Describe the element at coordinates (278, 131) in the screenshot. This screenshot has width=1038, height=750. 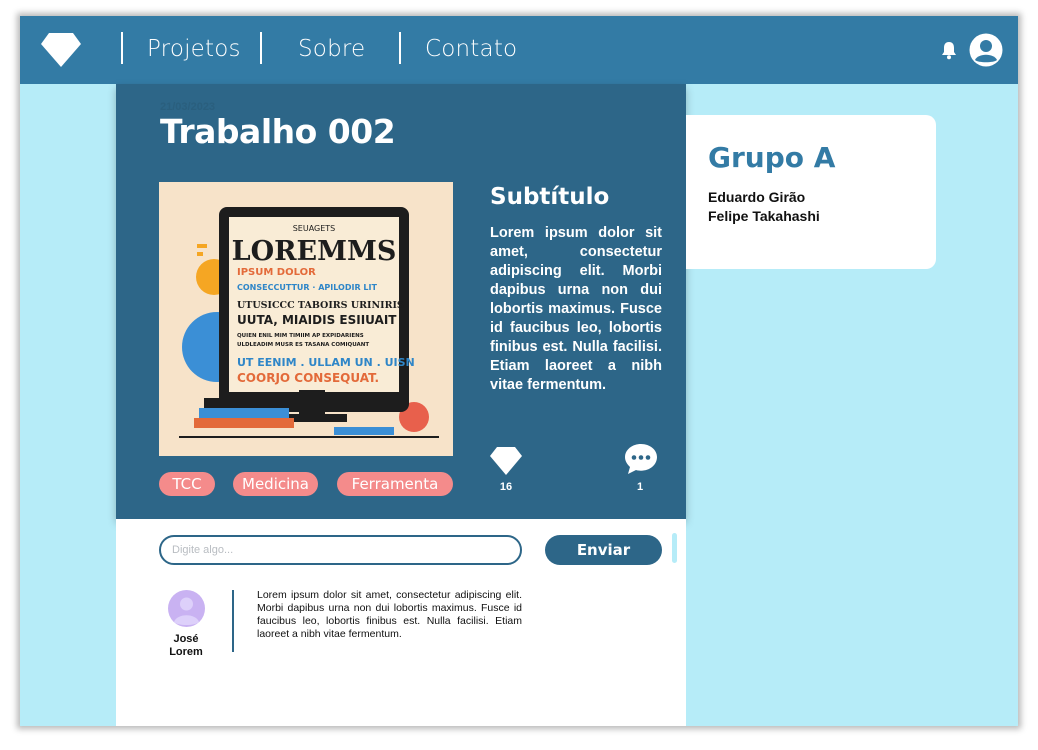
I see `post-title: Trabalho 002` at that location.